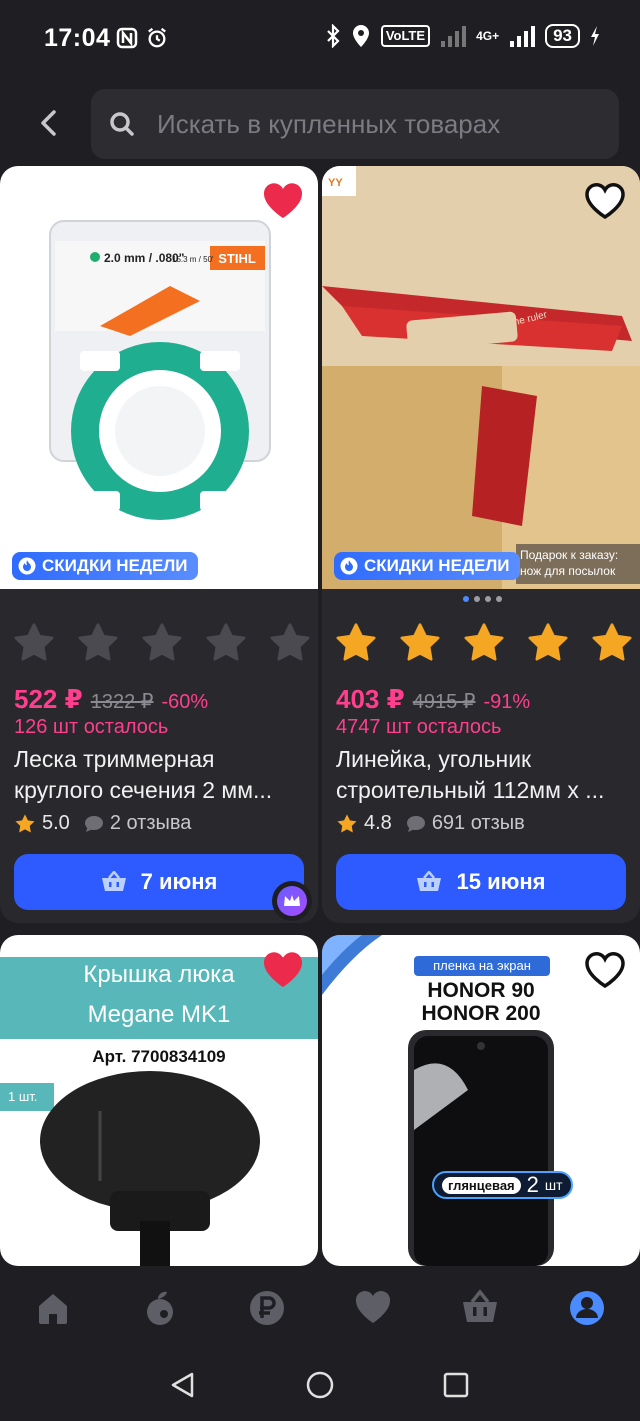  I want to click on system-navigation, so click(320, 1385).